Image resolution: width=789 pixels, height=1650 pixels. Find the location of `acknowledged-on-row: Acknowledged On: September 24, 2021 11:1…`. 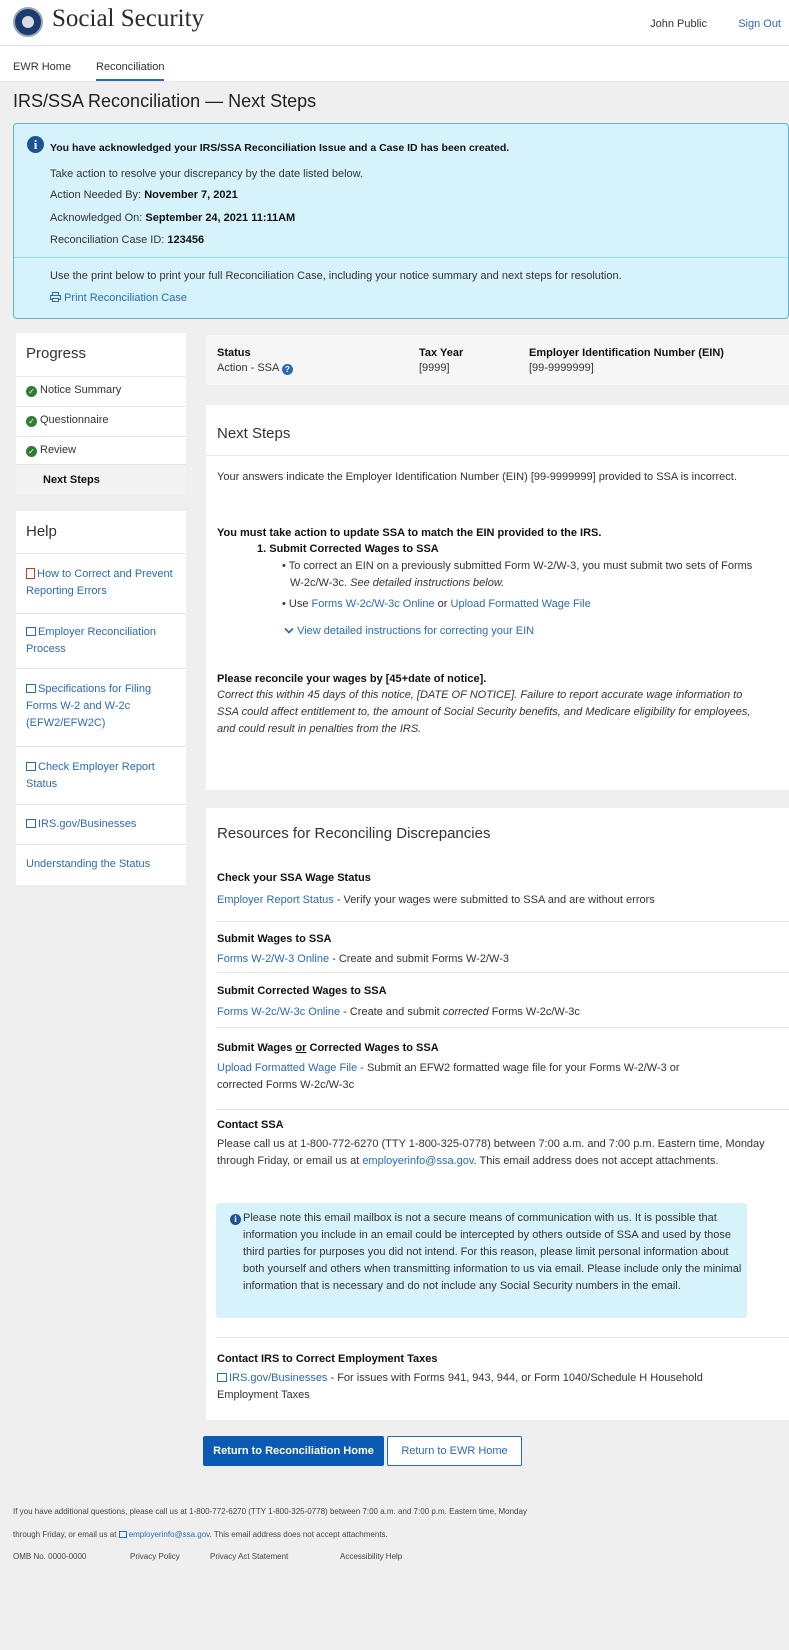

acknowledged-on-row: Acknowledged On: September 24, 2021 11:1… is located at coordinates (172, 218).